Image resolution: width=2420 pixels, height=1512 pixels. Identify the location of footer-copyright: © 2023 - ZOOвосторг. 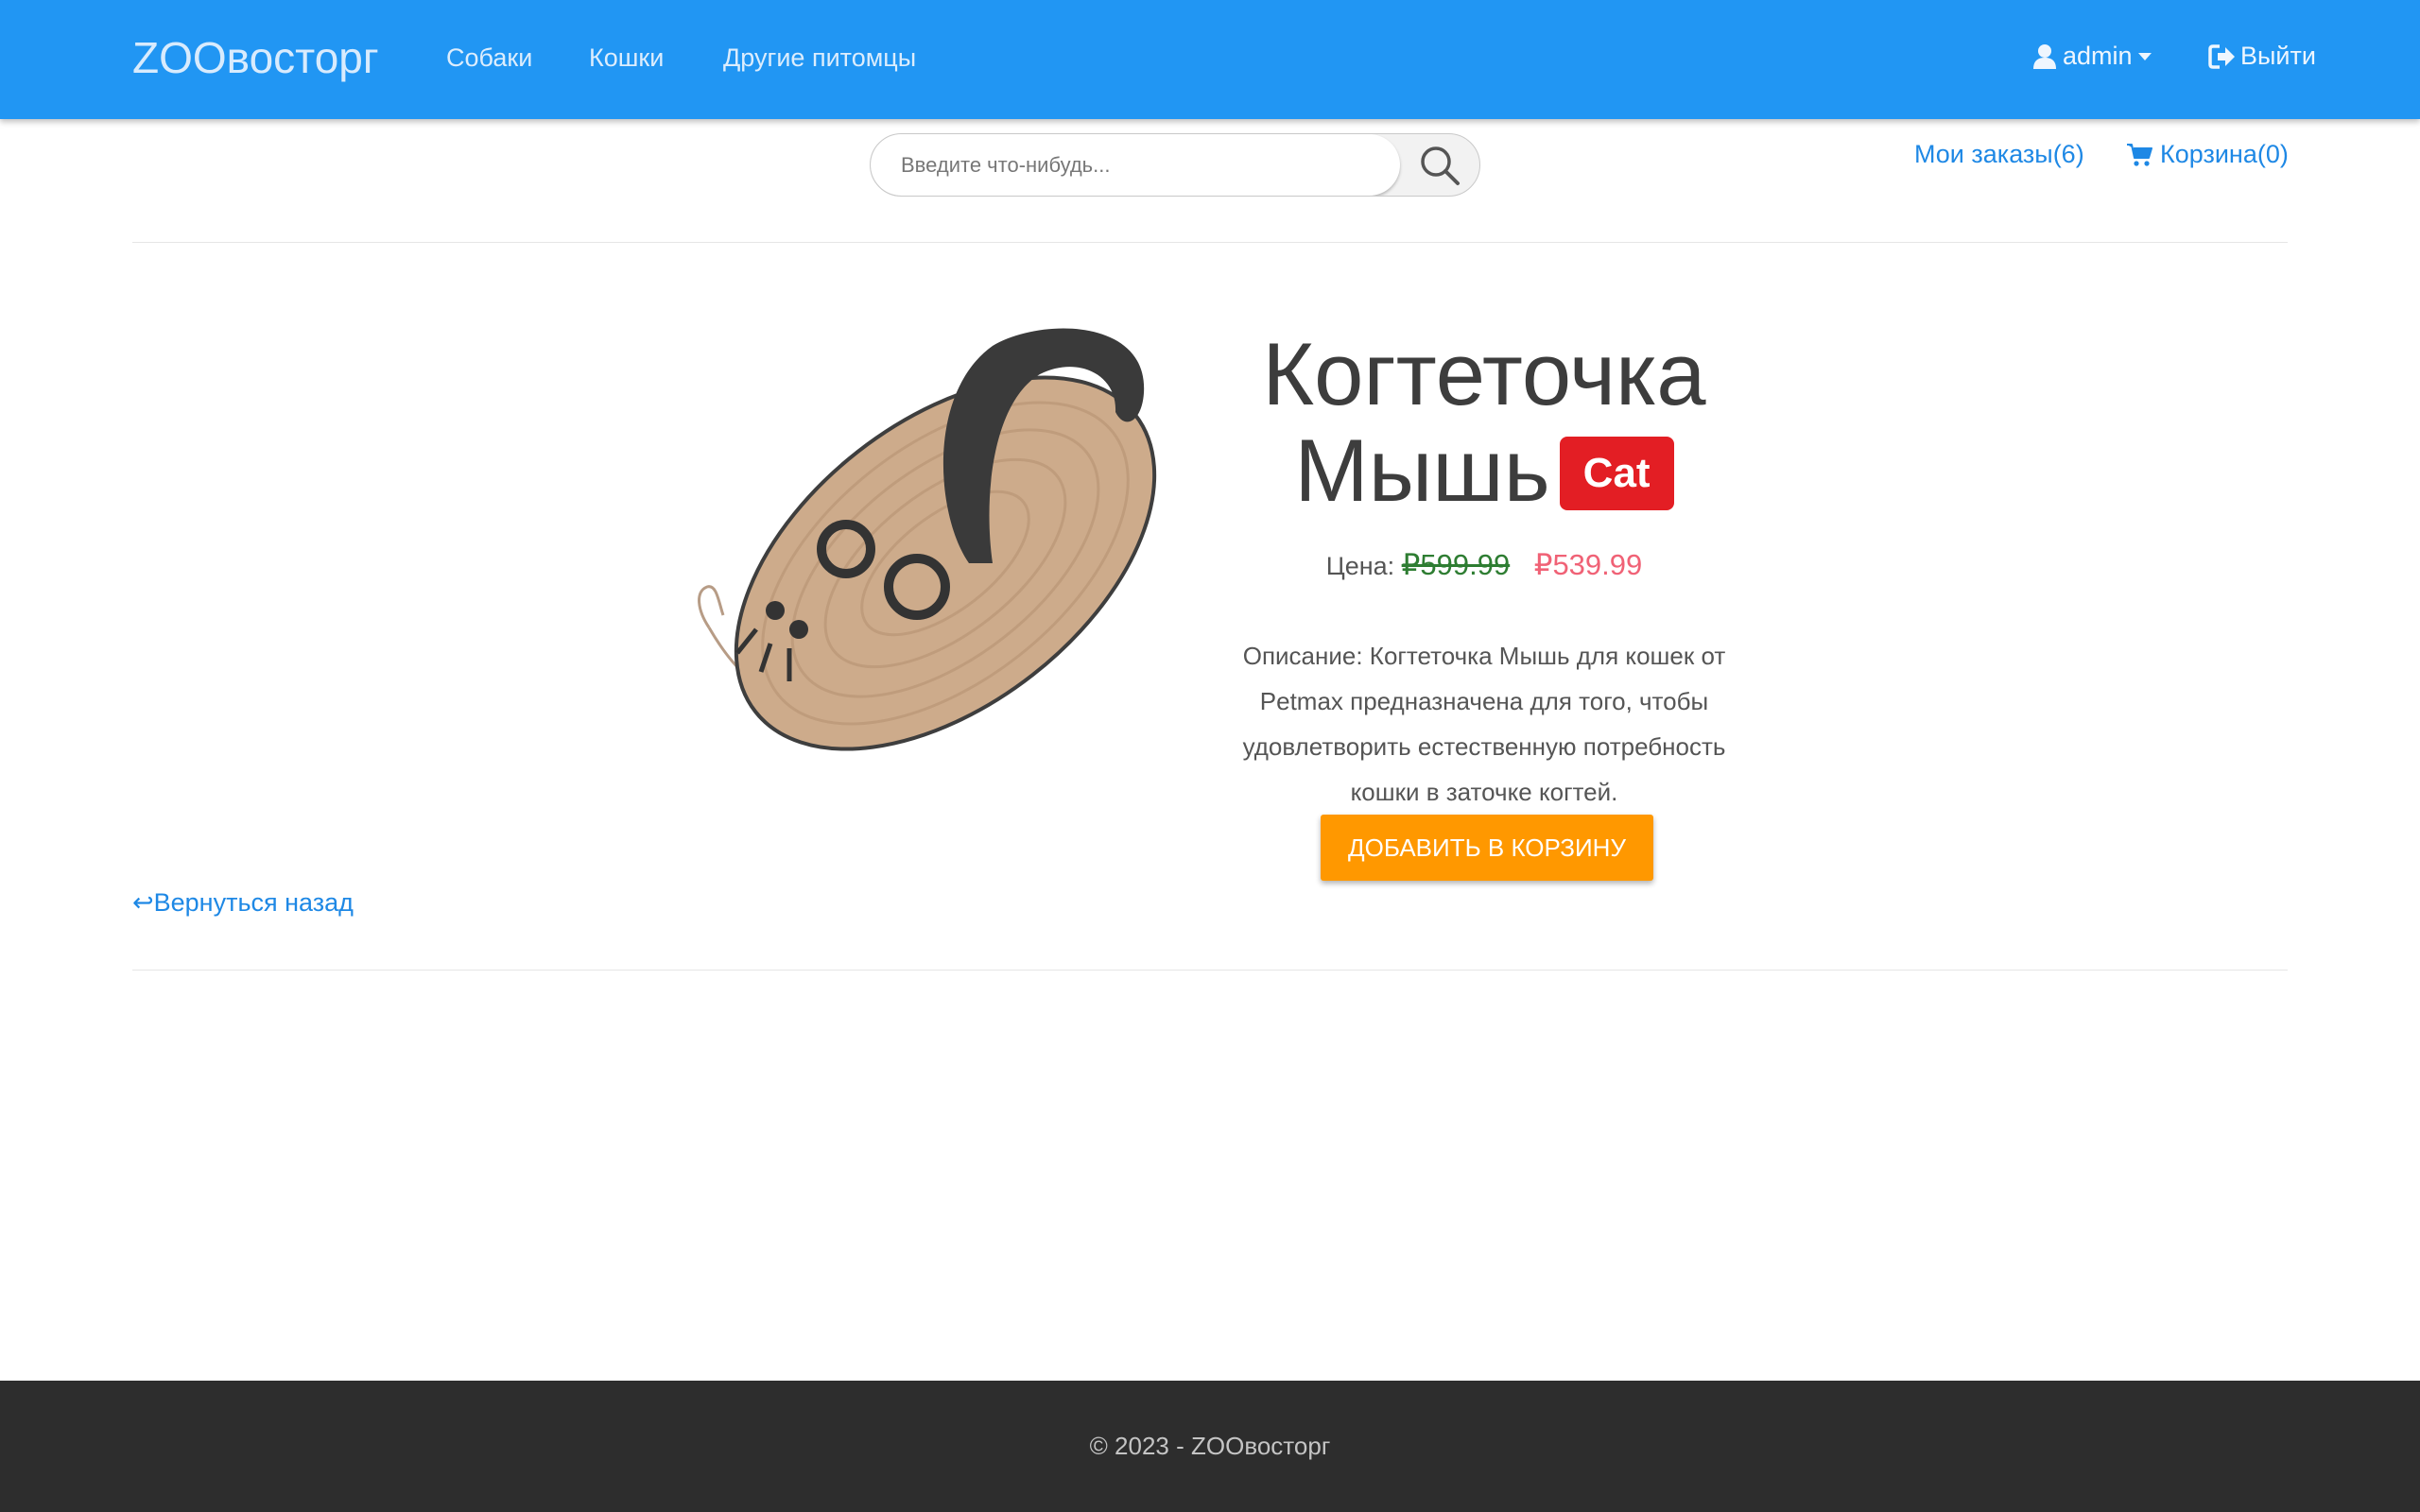
(1210, 1446).